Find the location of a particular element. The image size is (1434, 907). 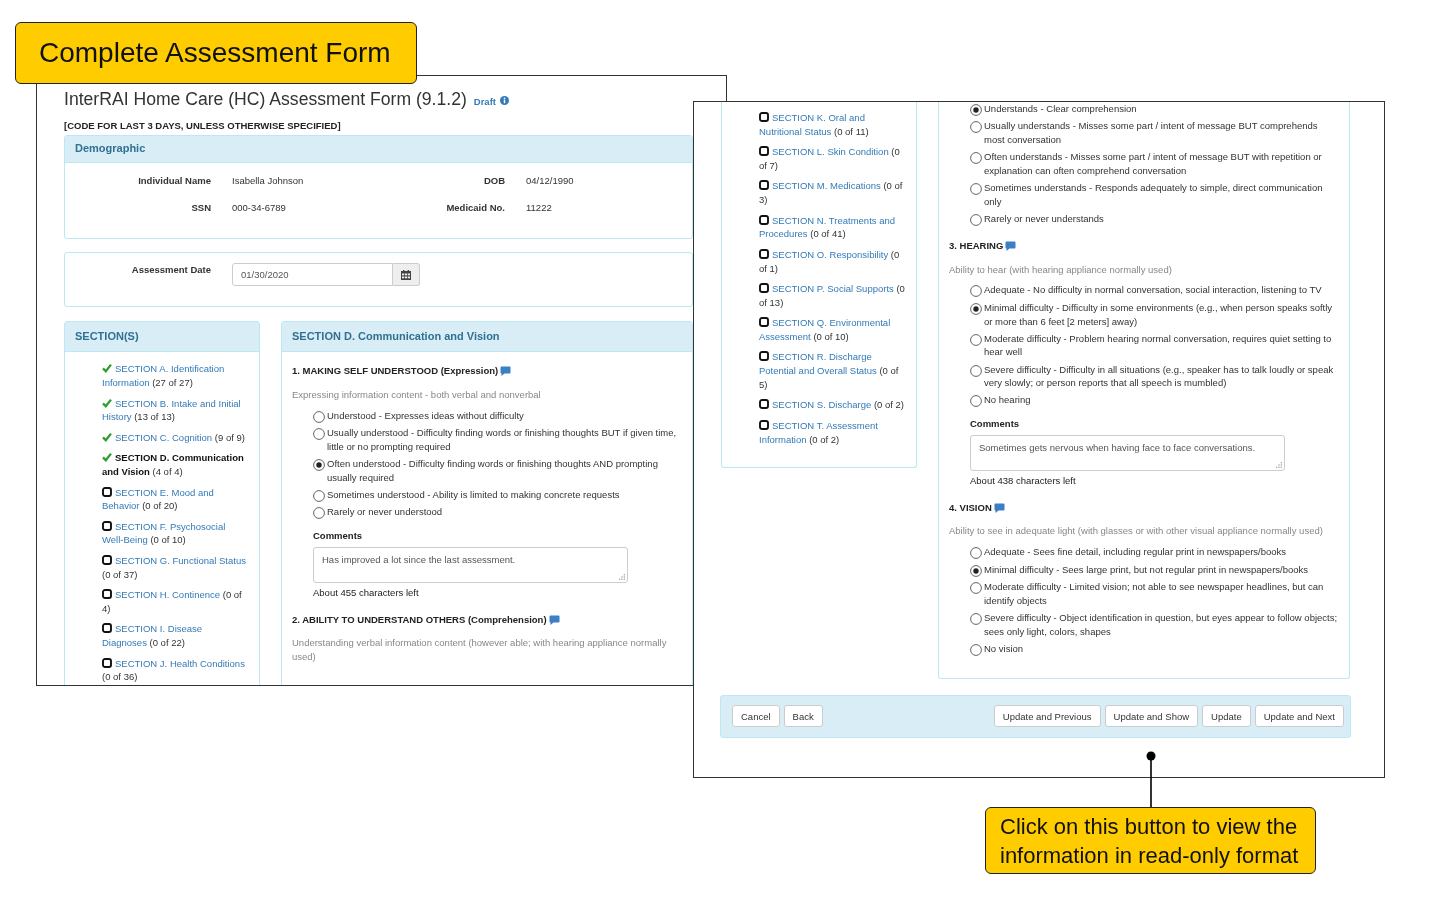

option-label: Minimal difficulty - Sees large print, but not regular print in newspapers/books is located at coordinates (1146, 569).